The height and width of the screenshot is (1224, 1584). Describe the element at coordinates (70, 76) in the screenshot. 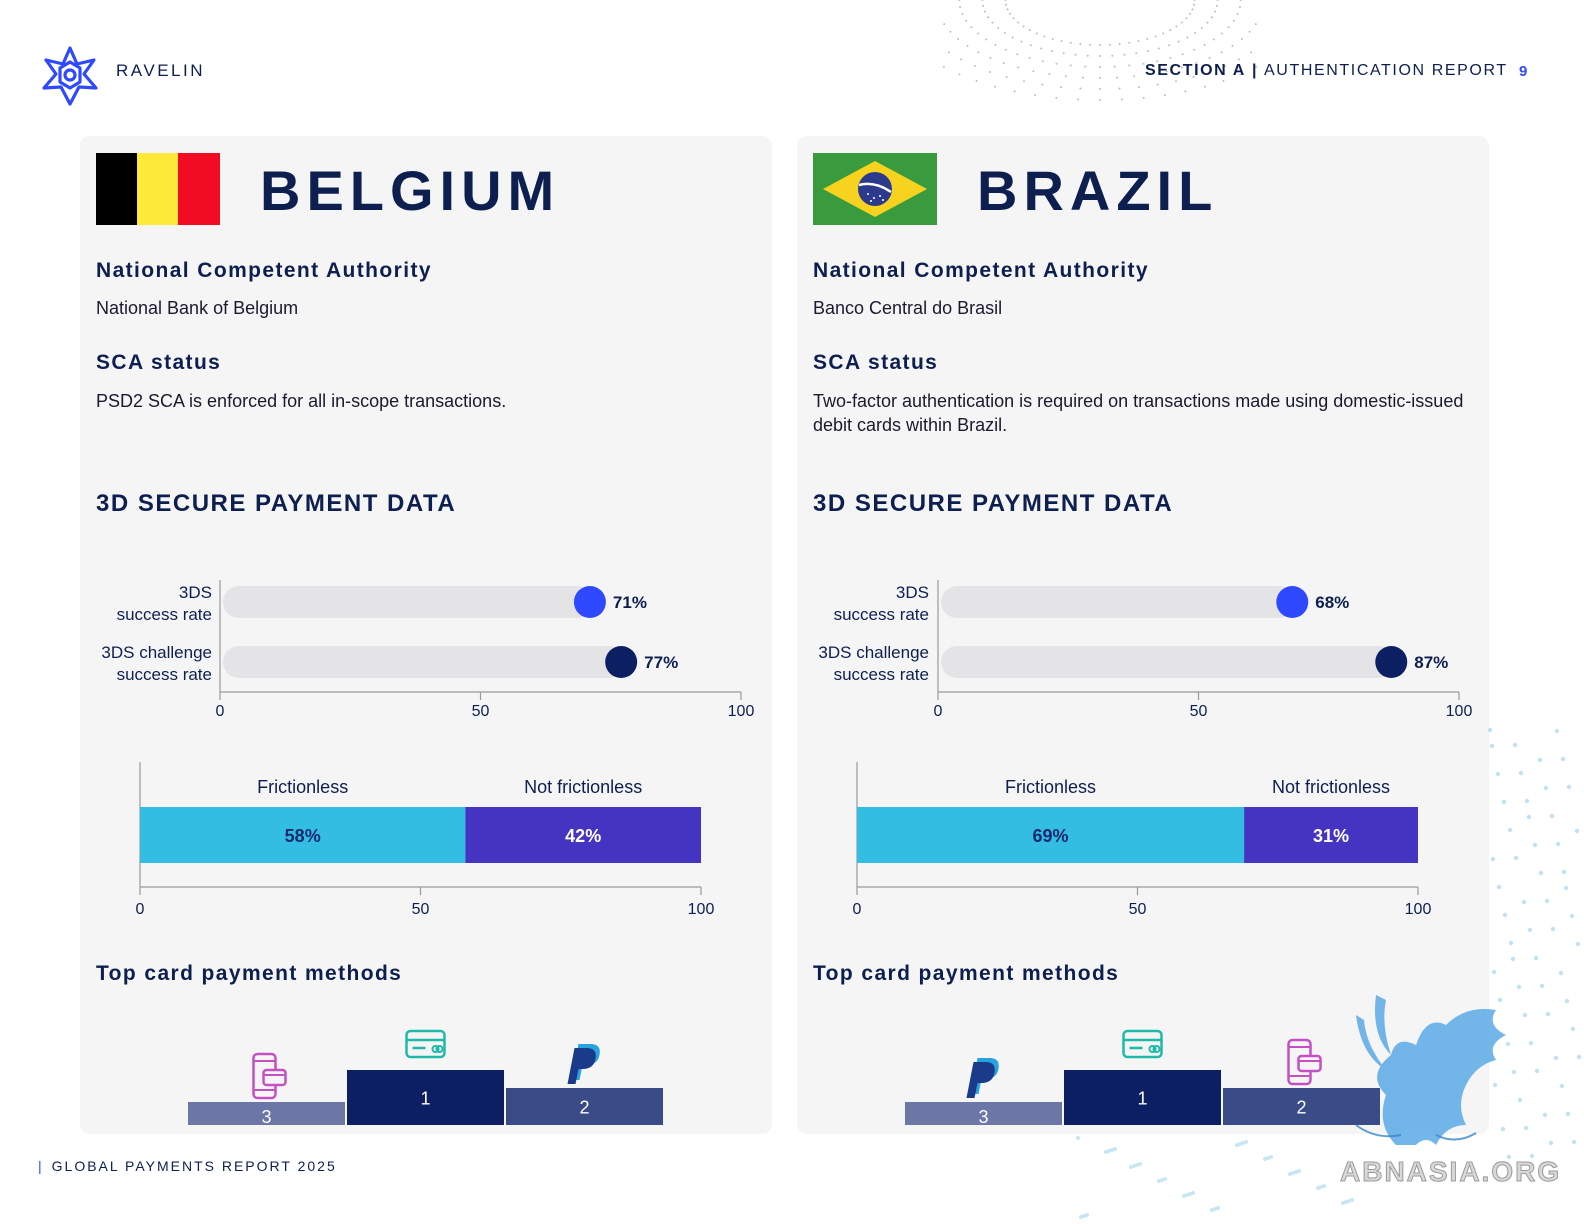

I see `ravelin-logo-icon` at that location.